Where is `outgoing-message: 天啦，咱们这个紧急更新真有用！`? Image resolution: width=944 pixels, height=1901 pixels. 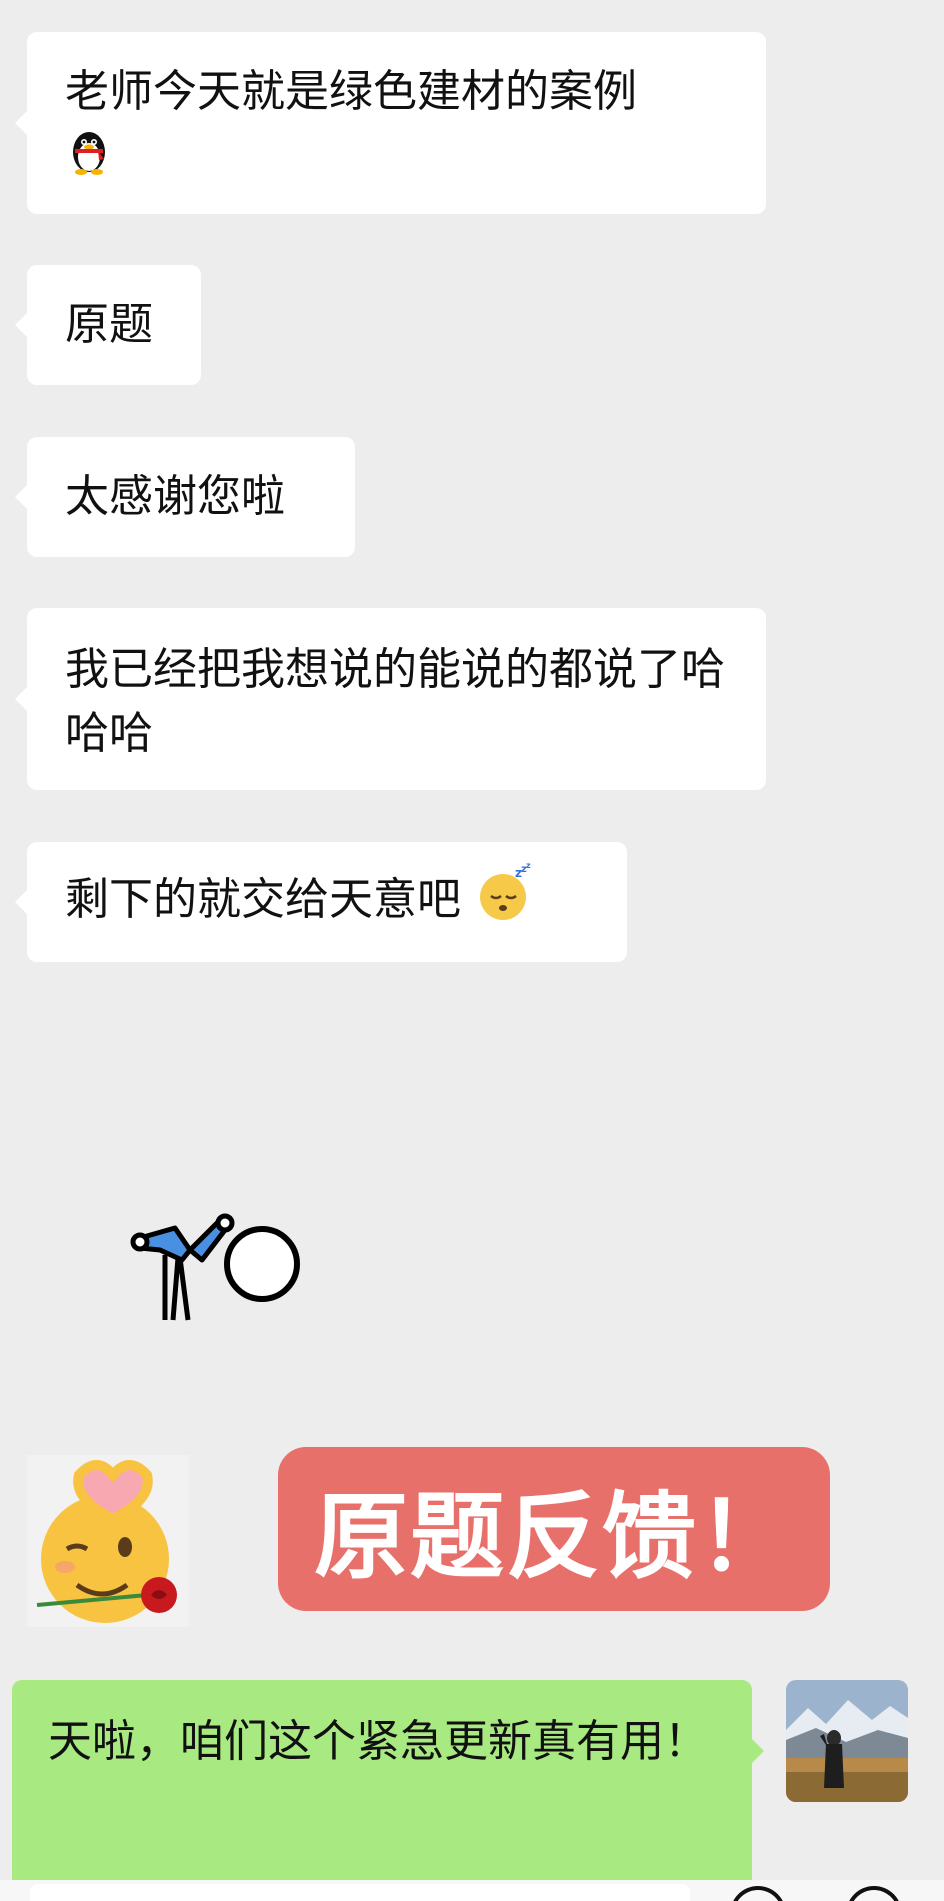 outgoing-message: 天啦，咱们这个紧急更新真有用！ is located at coordinates (388, 1790).